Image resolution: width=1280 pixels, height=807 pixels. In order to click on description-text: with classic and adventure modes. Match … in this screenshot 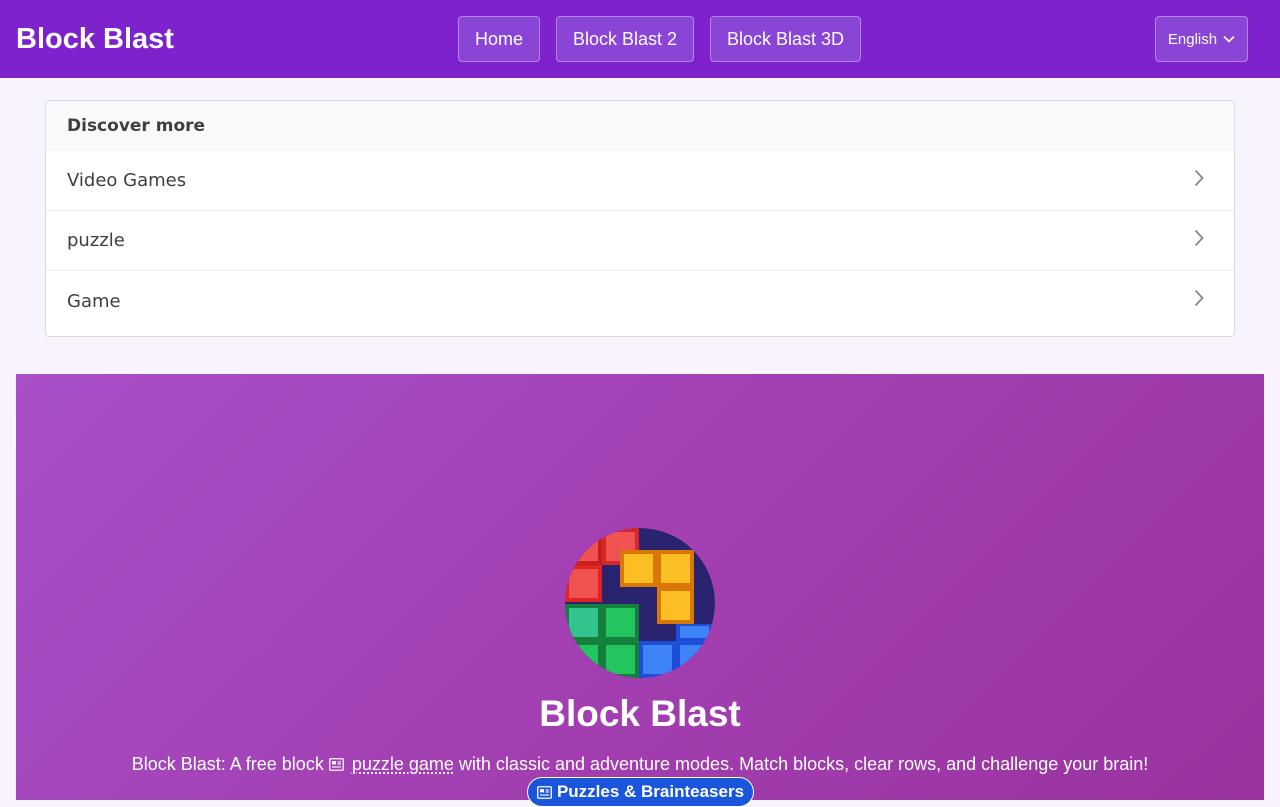, I will do `click(803, 764)`.